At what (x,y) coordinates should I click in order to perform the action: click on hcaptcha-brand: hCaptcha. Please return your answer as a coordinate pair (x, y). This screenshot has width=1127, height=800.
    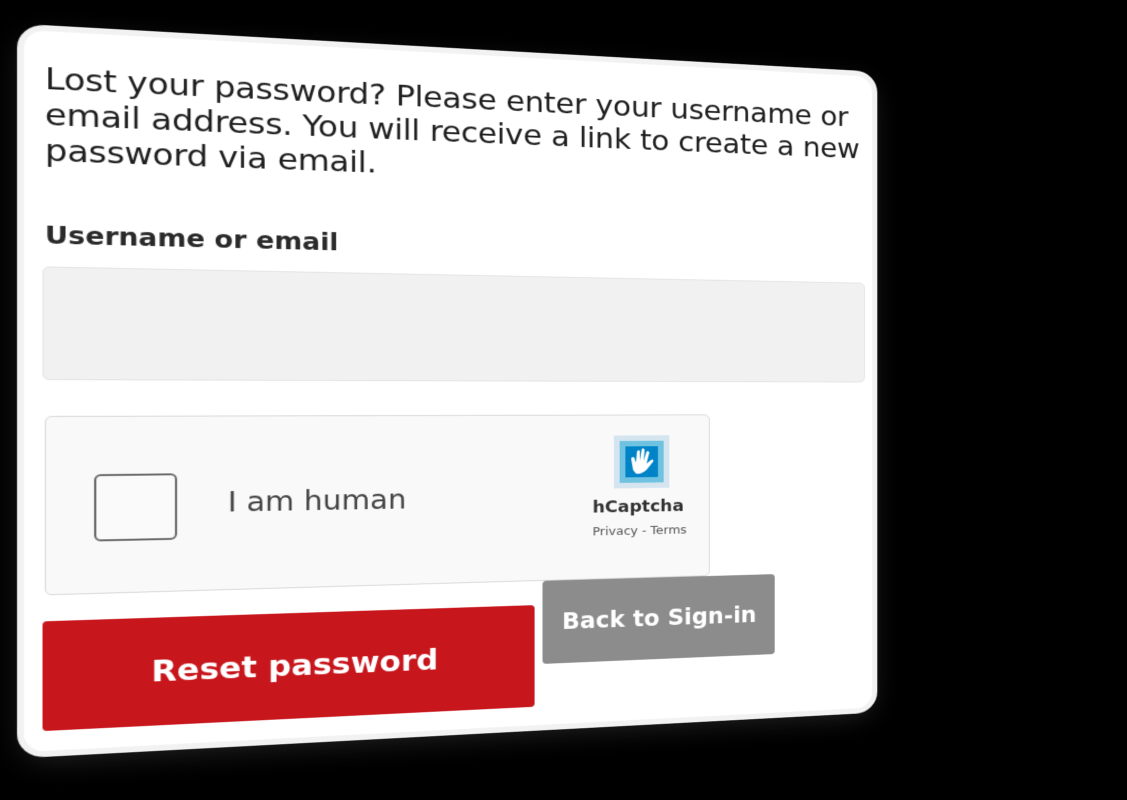
    Looking at the image, I should click on (638, 507).